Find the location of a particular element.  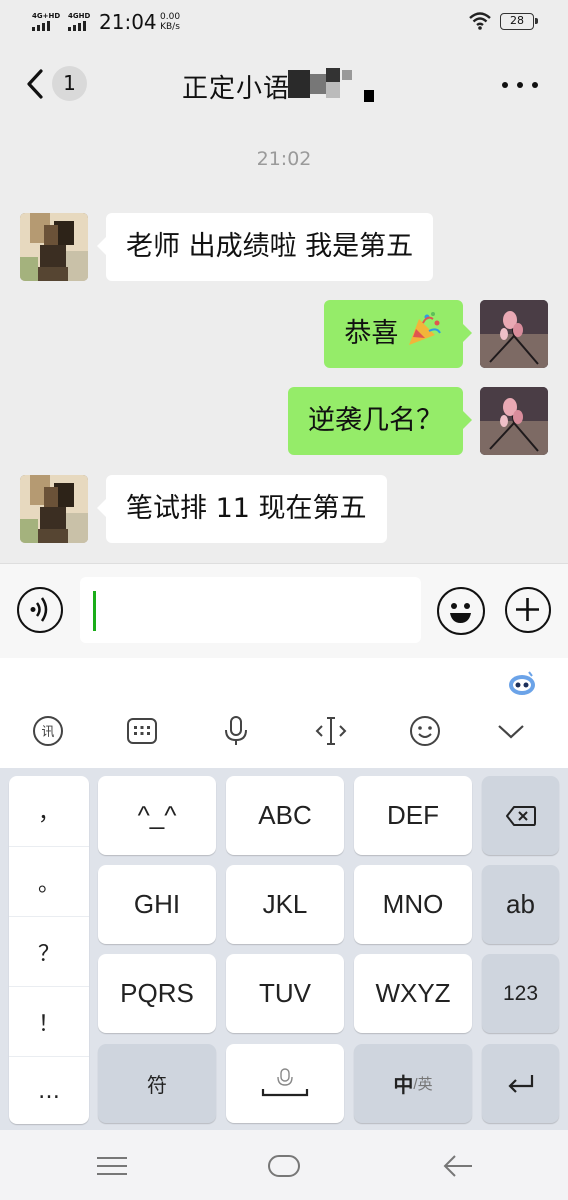

signal-label: 4GHD is located at coordinates (79, 16).